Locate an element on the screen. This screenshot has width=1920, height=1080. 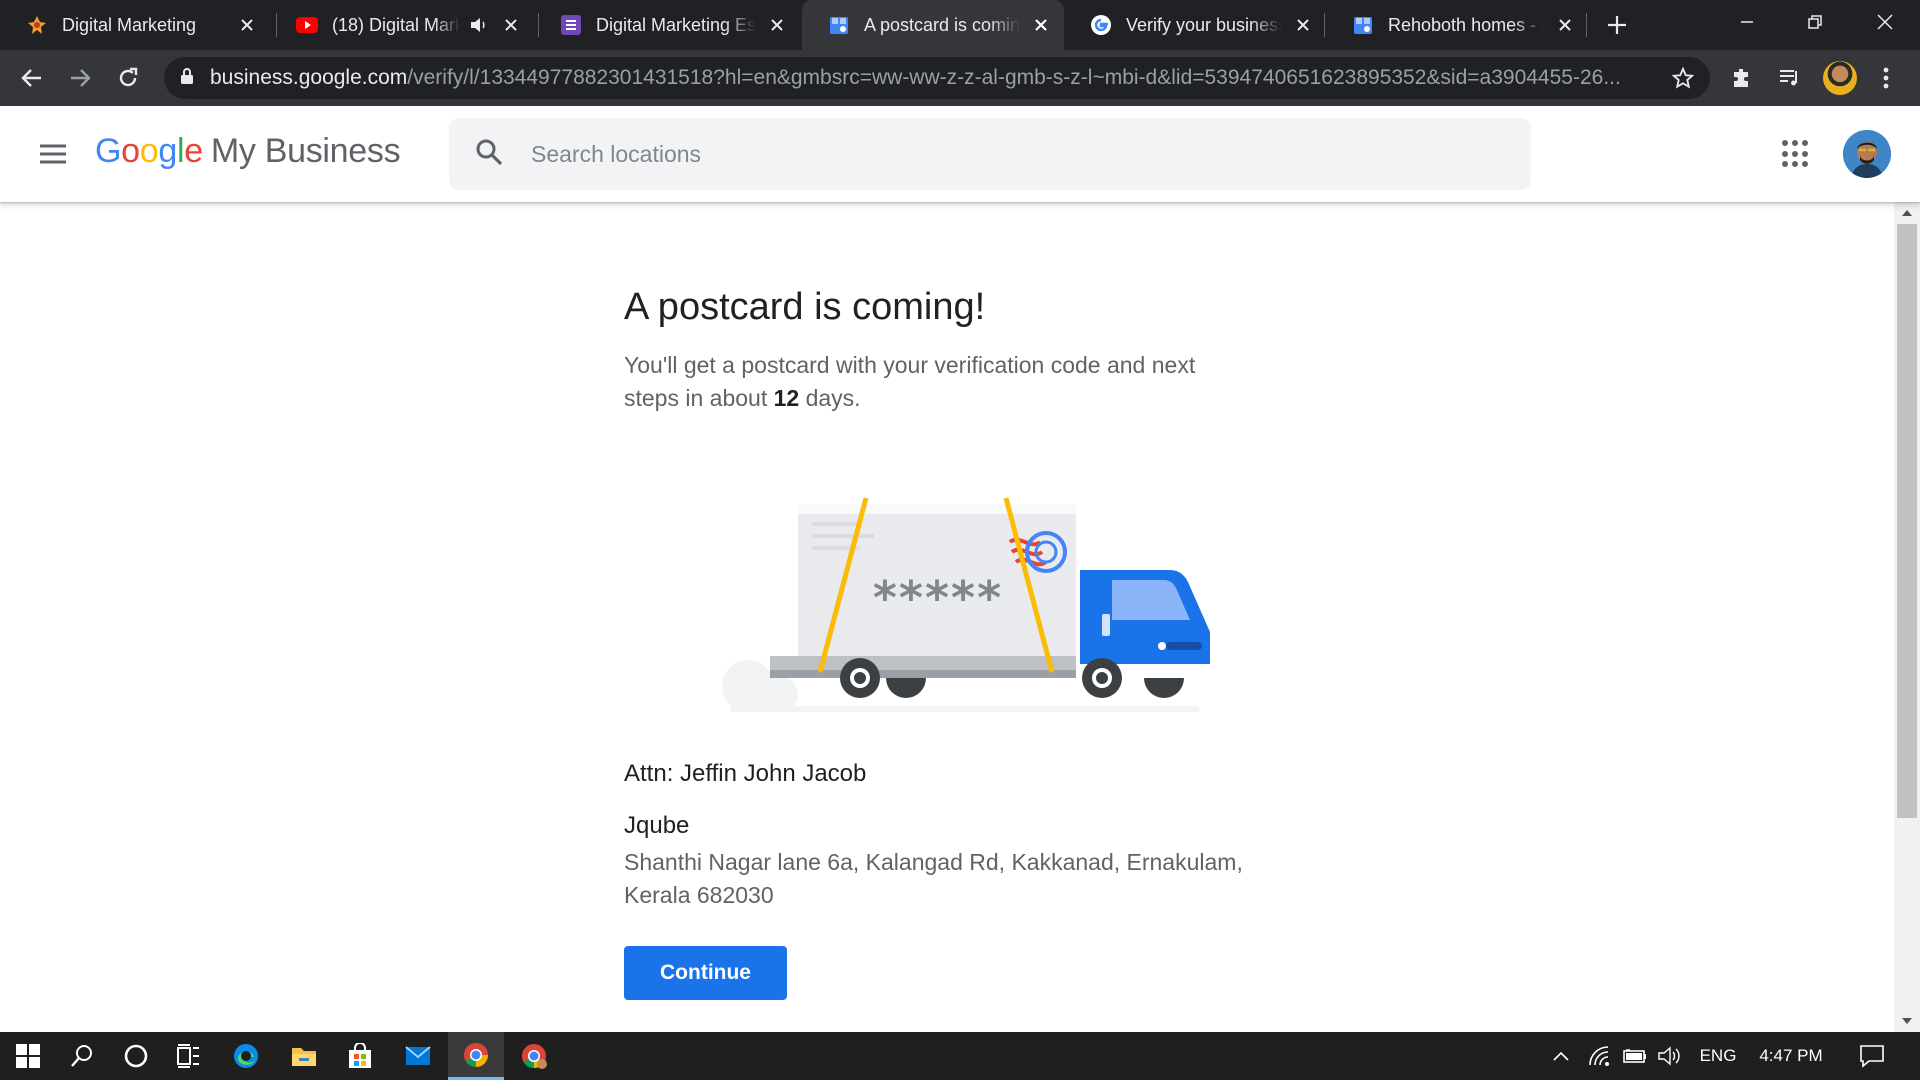
profile-avatar is located at coordinates (1840, 78).